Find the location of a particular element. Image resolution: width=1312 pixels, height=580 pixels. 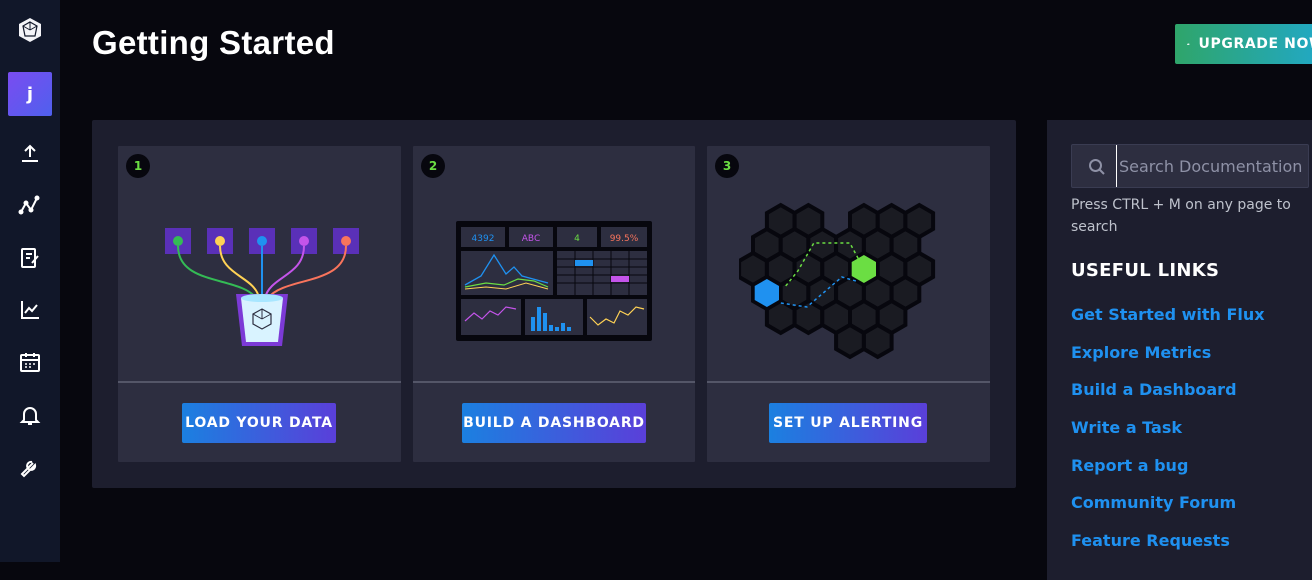

bell-icon is located at coordinates (30, 415).